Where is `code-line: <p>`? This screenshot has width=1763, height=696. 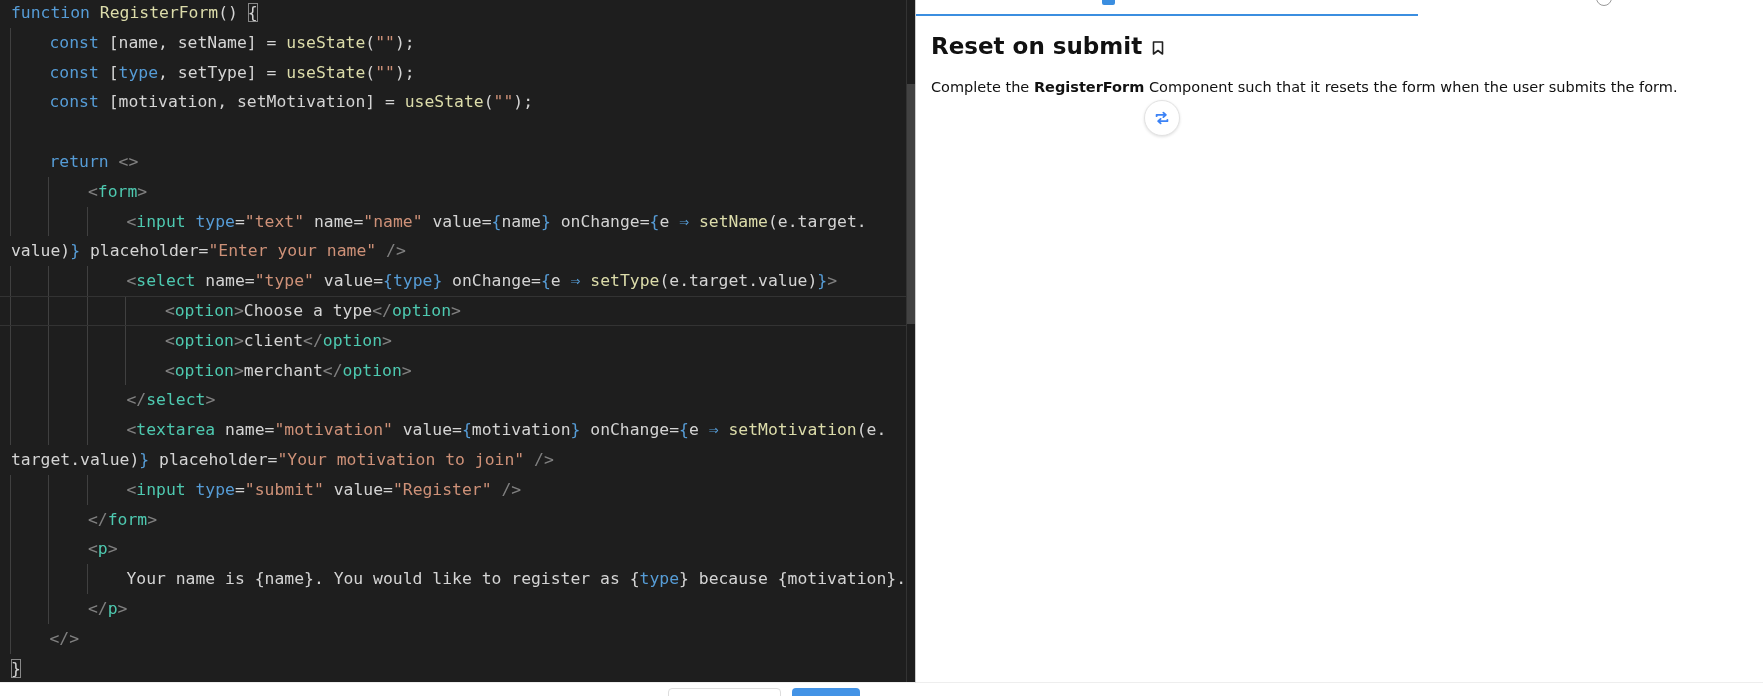 code-line: <p> is located at coordinates (453, 549).